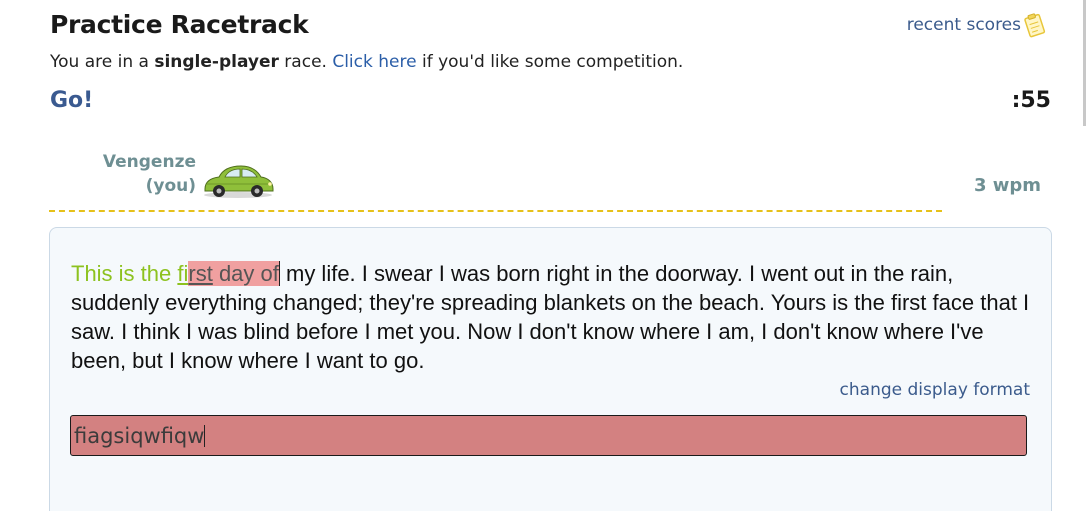 The height and width of the screenshot is (511, 1086). I want to click on subline-prefix: You are in a, so click(102, 62).